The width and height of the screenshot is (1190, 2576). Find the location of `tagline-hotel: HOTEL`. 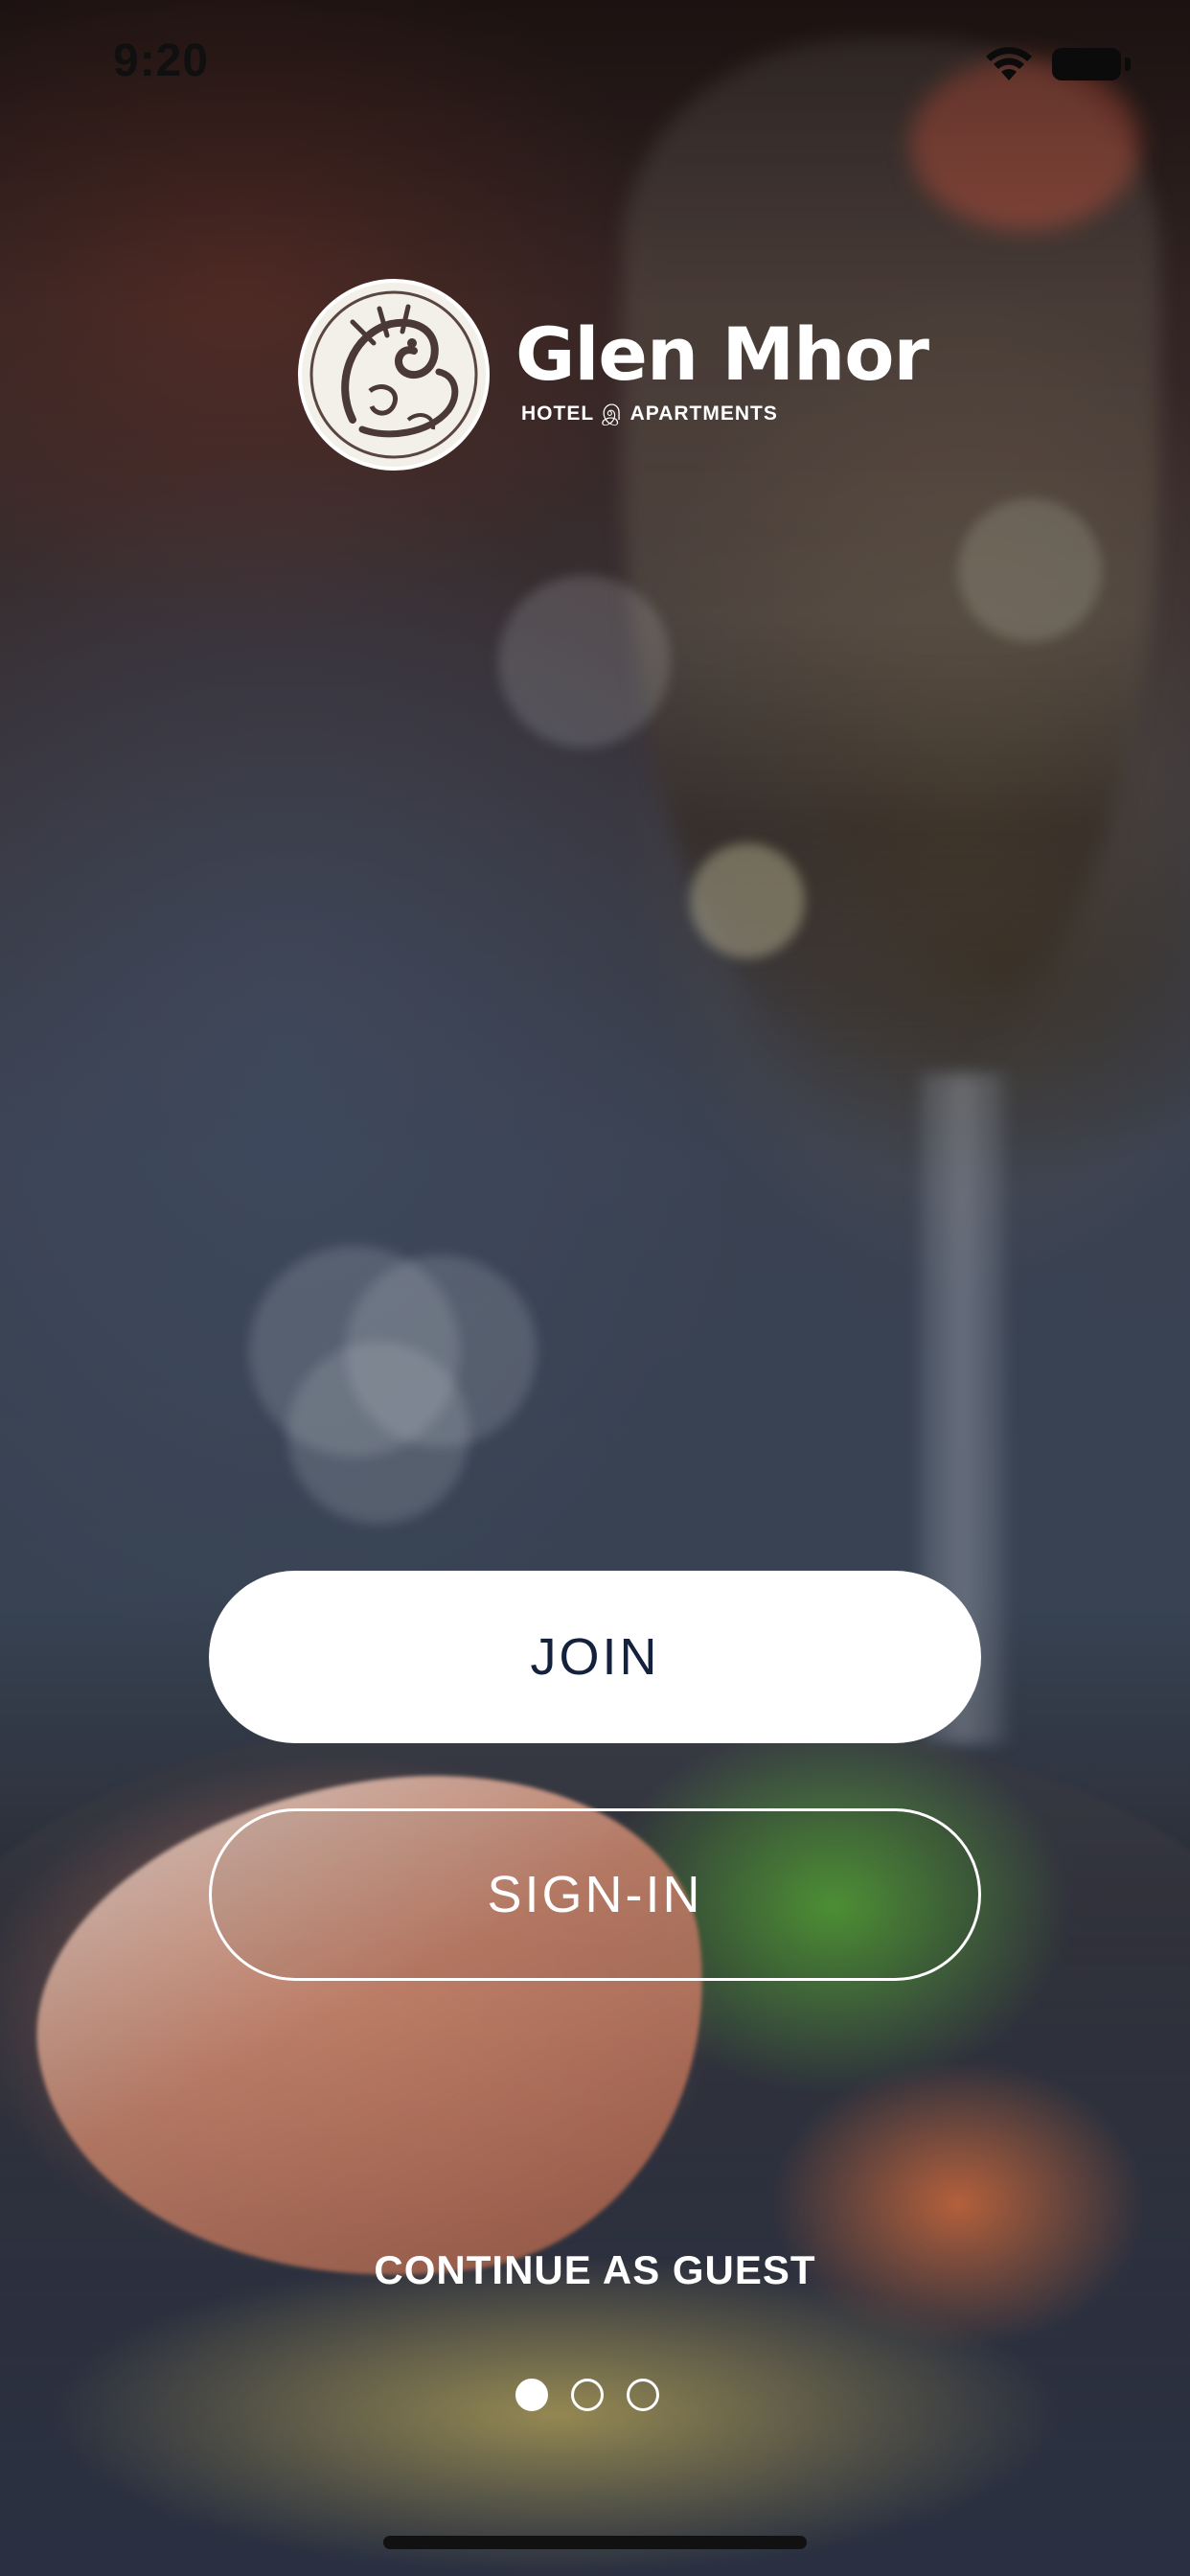

tagline-hotel: HOTEL is located at coordinates (558, 413).